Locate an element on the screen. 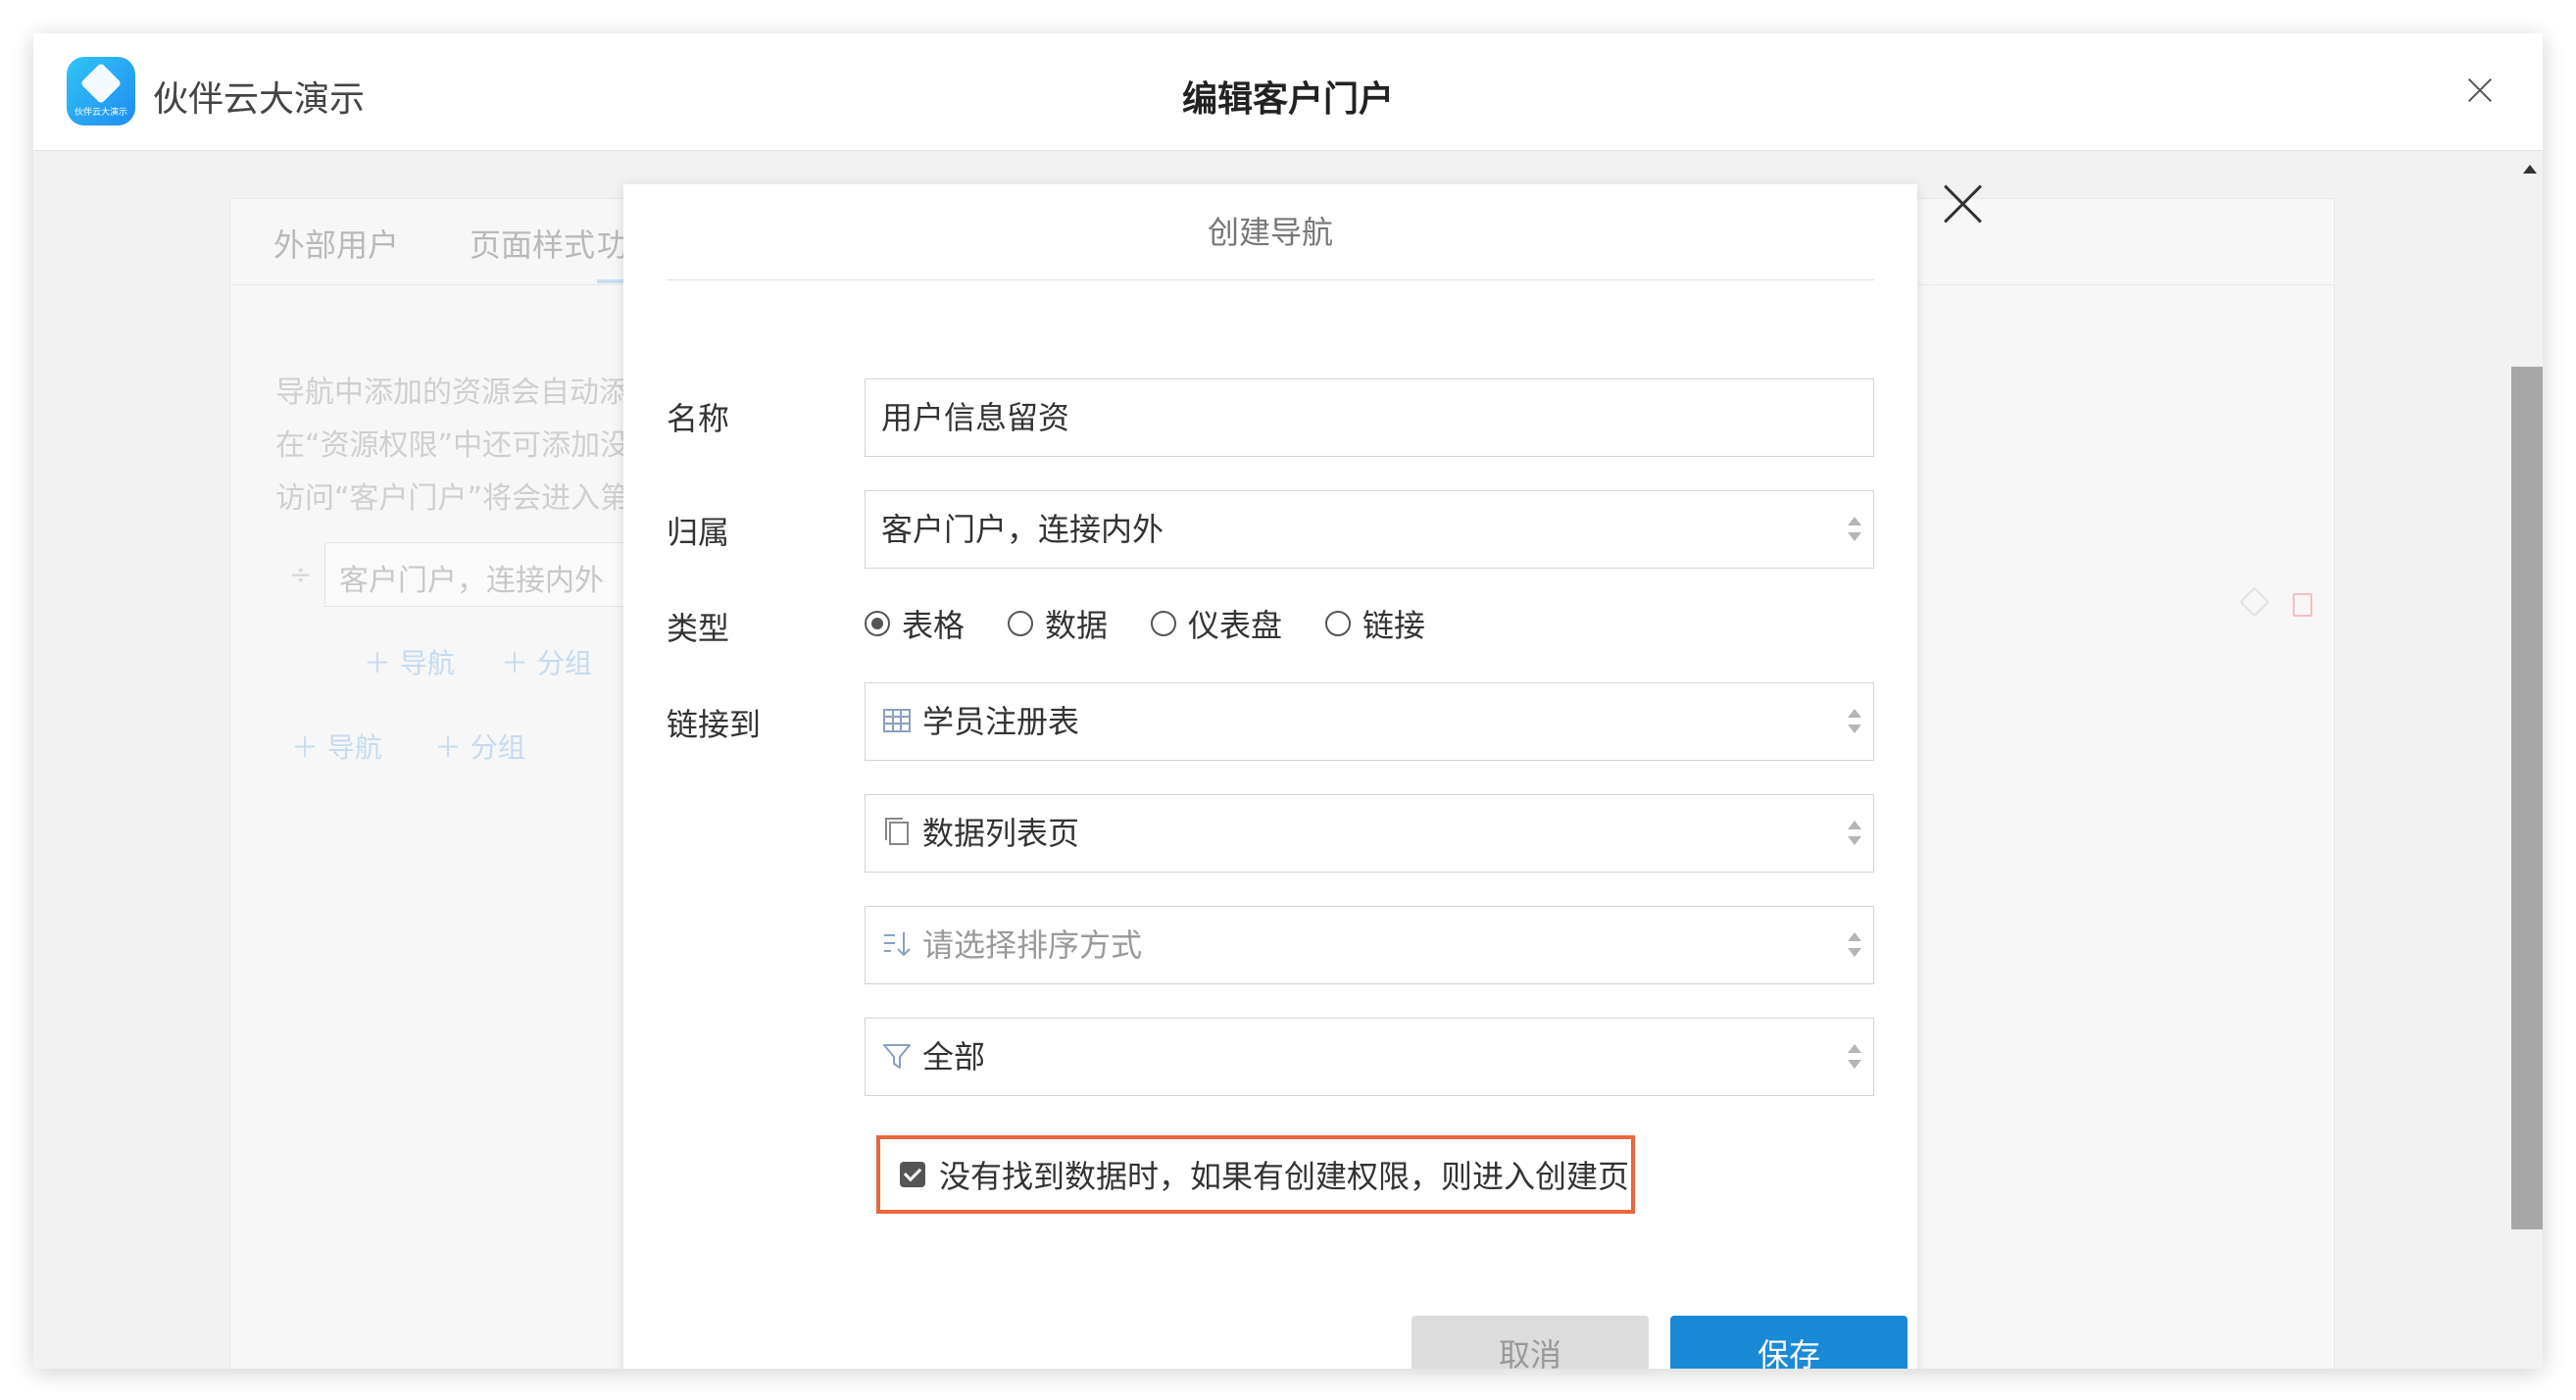 This screenshot has width=2576, height=1400. type-radio-label: 仪表盘 is located at coordinates (1235, 625).